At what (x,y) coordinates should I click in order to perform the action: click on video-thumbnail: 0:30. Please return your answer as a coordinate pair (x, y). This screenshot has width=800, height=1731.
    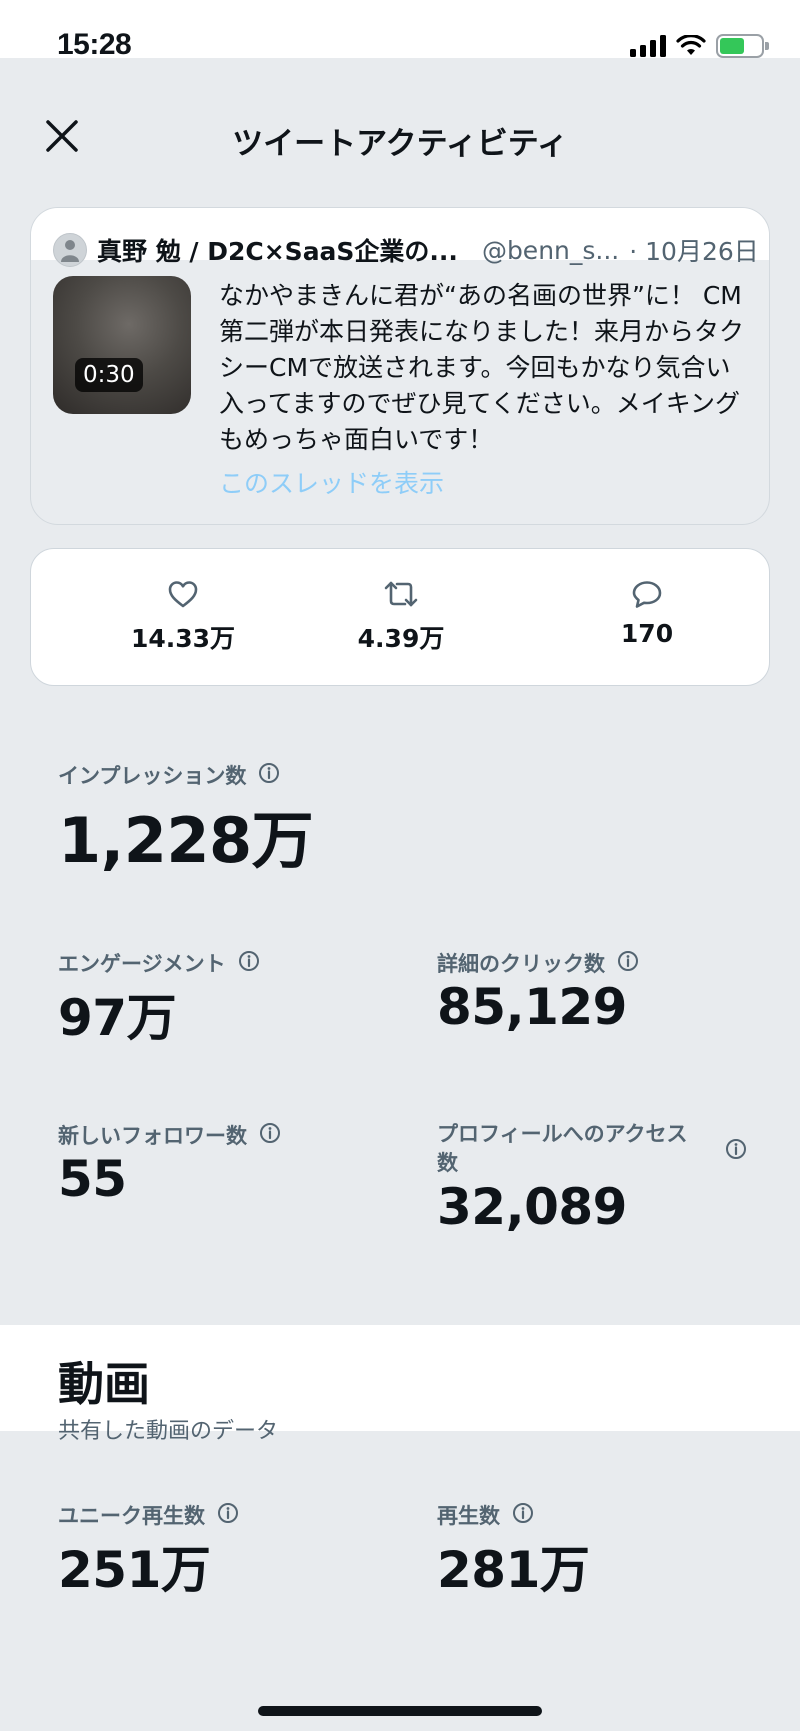
    Looking at the image, I should click on (122, 345).